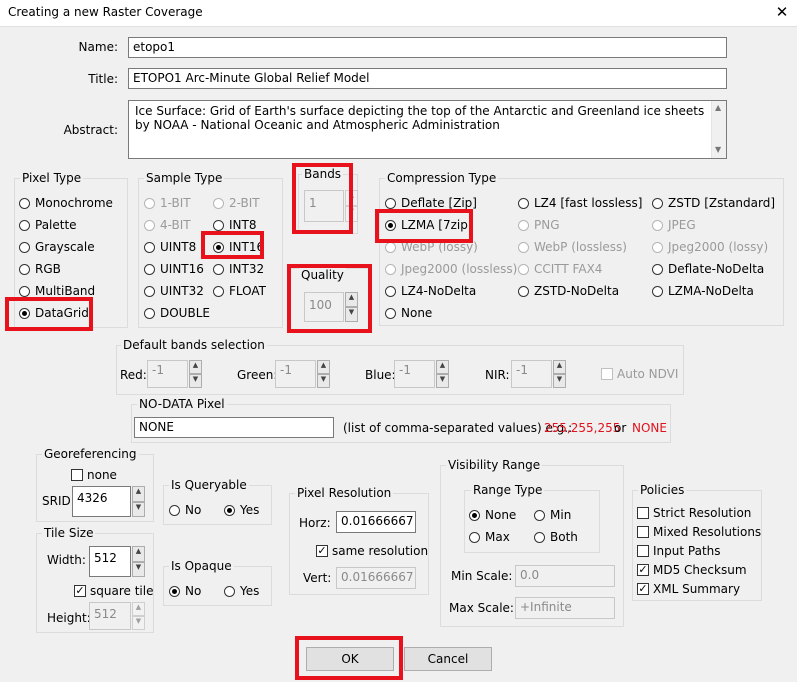  What do you see at coordinates (236, 203) in the screenshot?
I see `sample-2bit-radio: 2-BIT` at bounding box center [236, 203].